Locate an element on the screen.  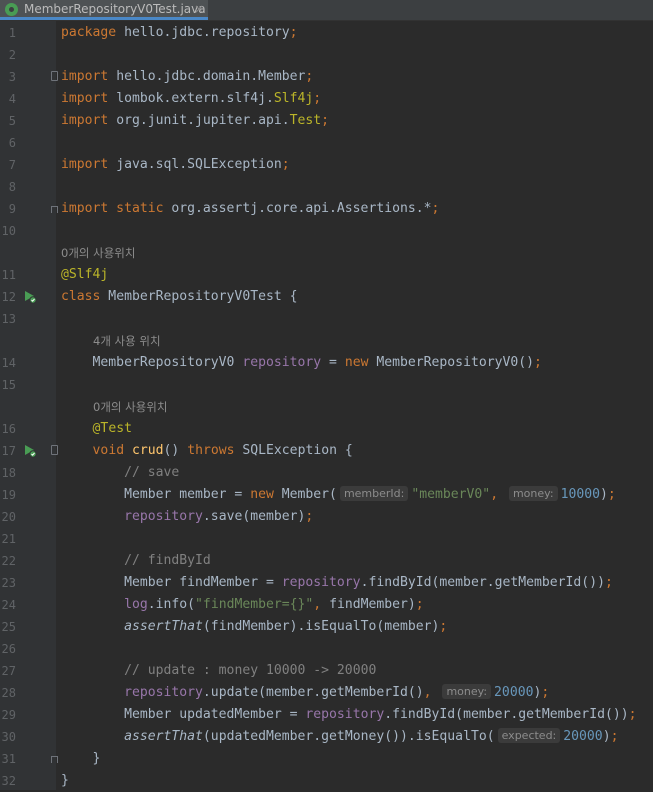
java-class-icon is located at coordinates (11, 9).